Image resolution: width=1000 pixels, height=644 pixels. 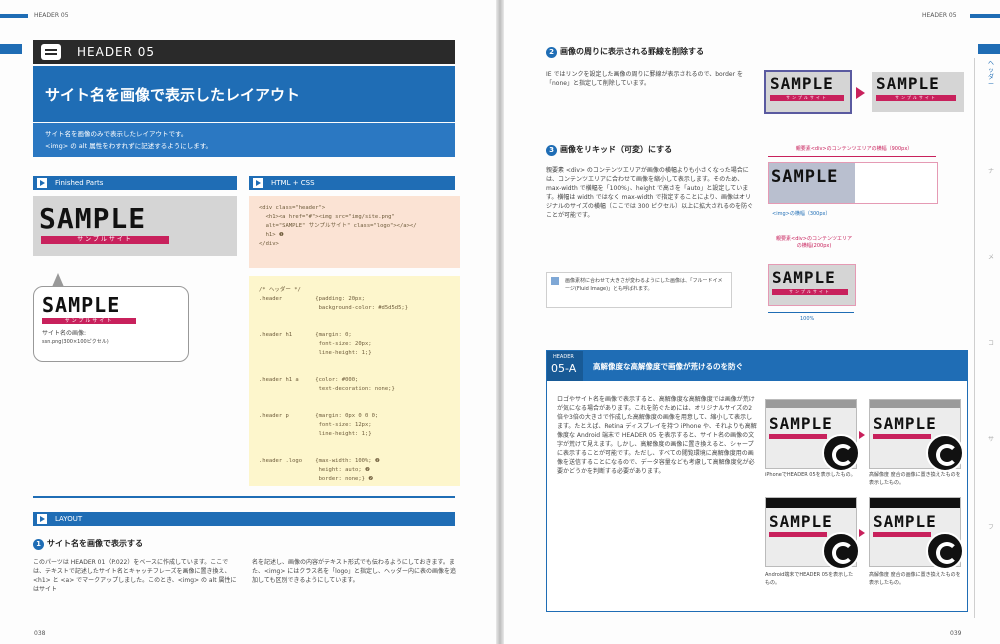 I want to click on section-2-title: 画像の周りに表示される罫線を削除する, so click(x=632, y=51).